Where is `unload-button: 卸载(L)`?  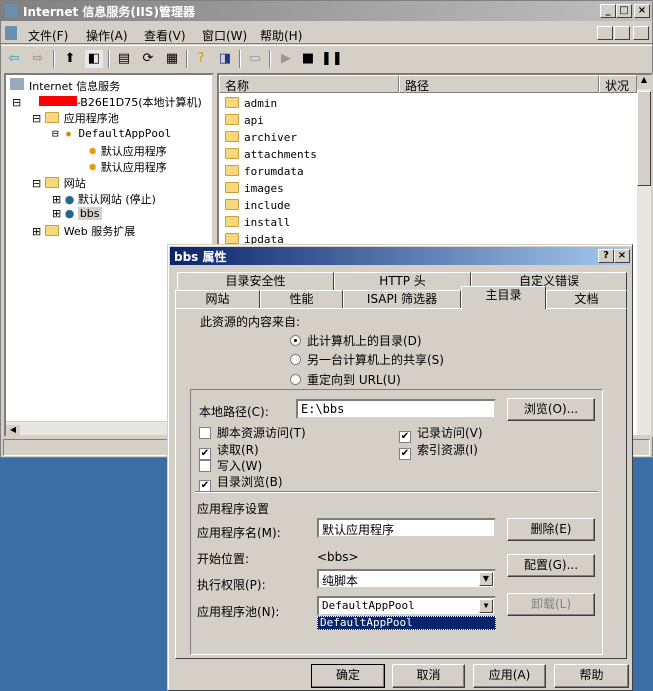 unload-button: 卸载(L) is located at coordinates (551, 604).